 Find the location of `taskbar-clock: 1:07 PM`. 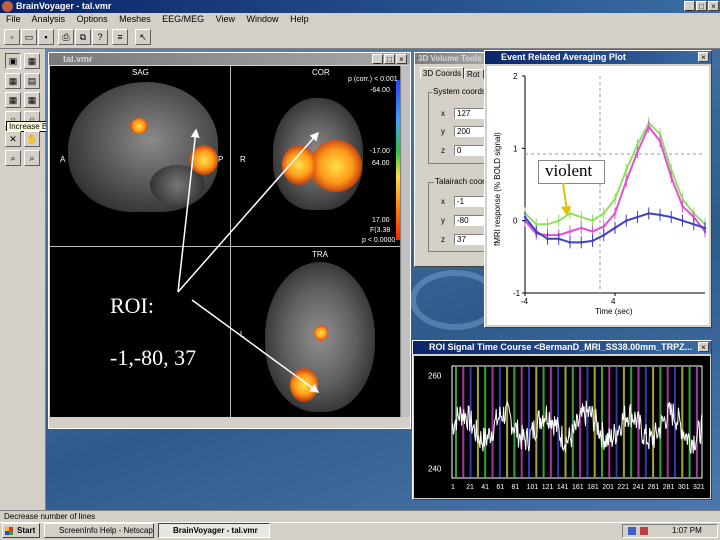

taskbar-clock: 1:07 PM is located at coordinates (687, 530).